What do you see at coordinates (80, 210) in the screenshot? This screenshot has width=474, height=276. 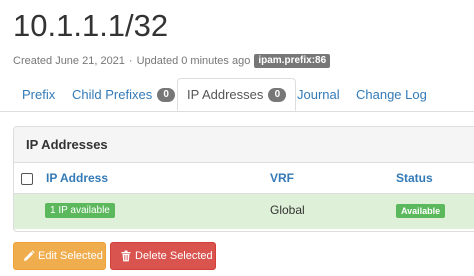 I see `available-ip-link: 1 IP available` at bounding box center [80, 210].